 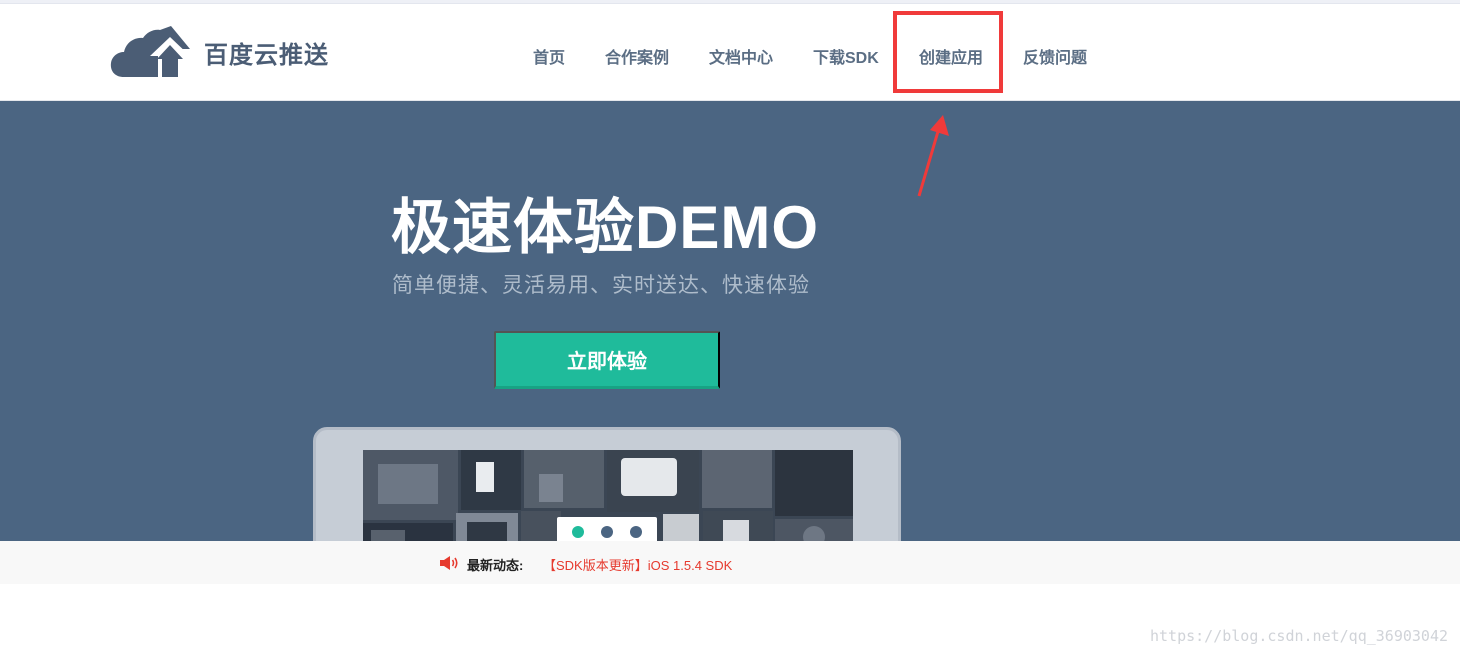 I want to click on nav-item-create-app: 创建应用, so click(x=951, y=56).